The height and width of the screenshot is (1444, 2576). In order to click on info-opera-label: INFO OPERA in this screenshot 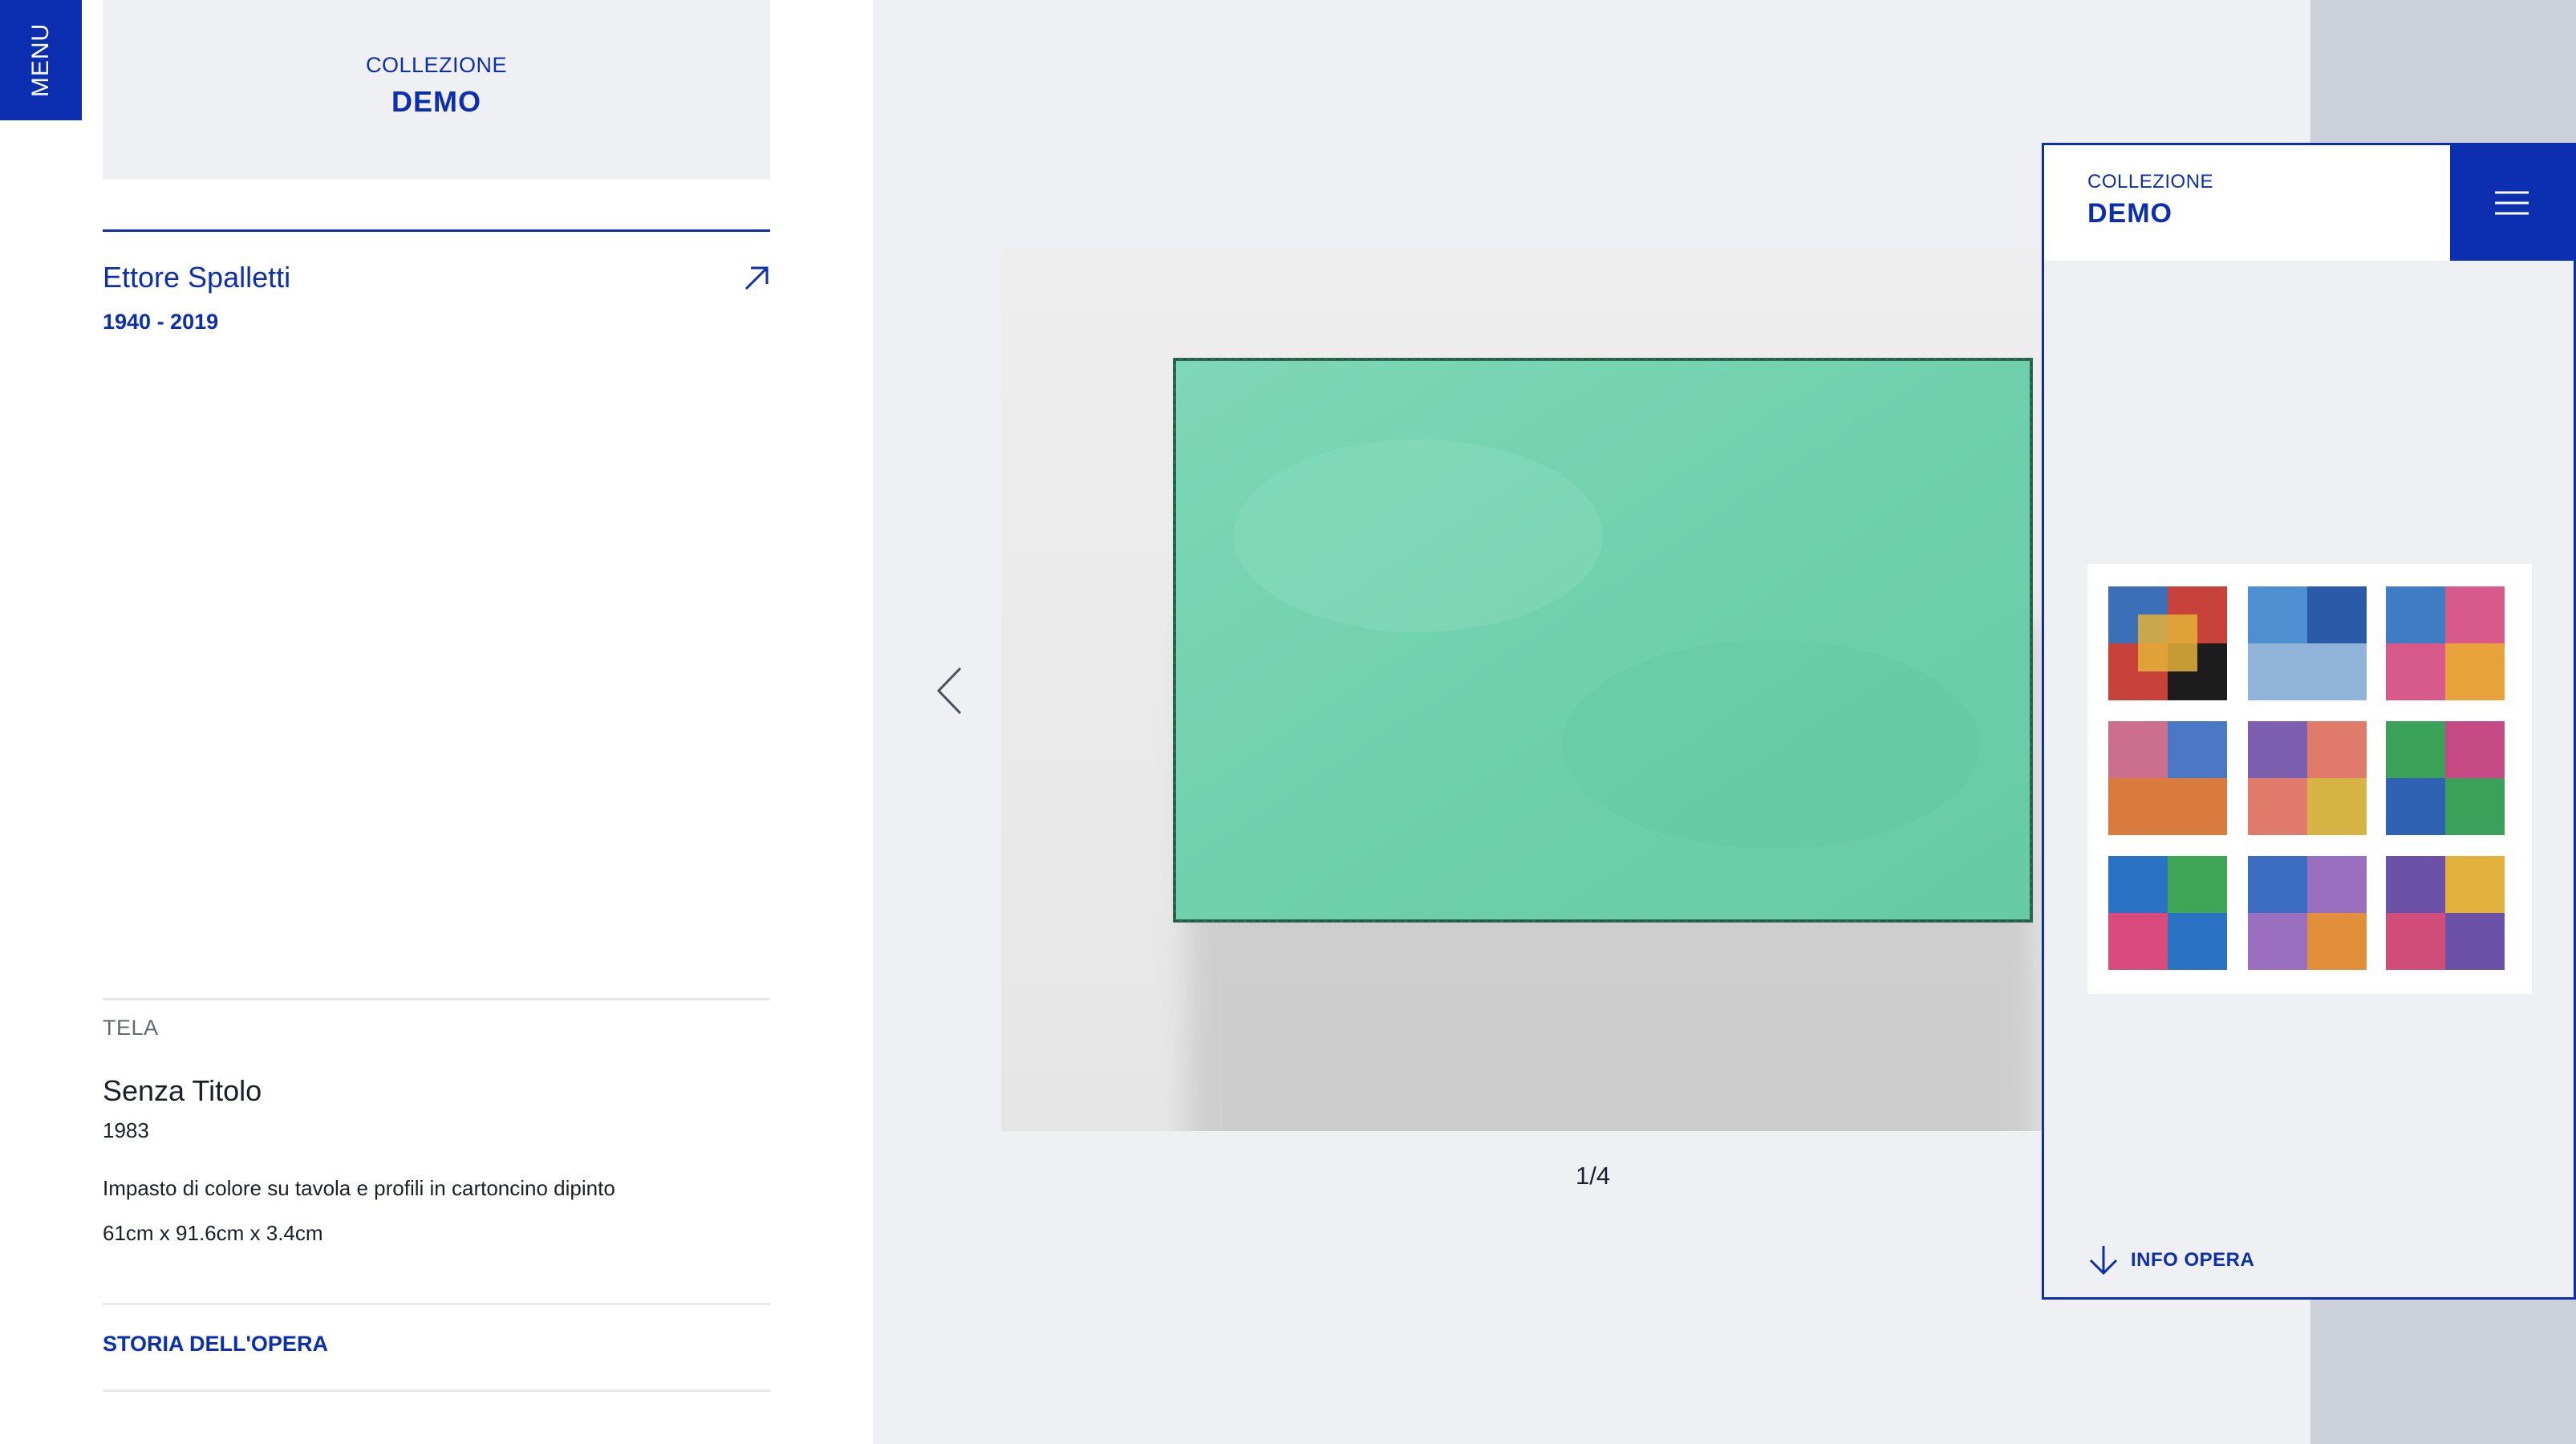, I will do `click(2193, 1260)`.